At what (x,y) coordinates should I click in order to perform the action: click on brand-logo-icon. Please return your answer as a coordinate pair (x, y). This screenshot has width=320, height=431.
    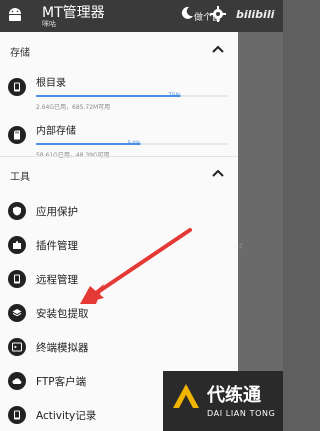
    Looking at the image, I should click on (186, 396).